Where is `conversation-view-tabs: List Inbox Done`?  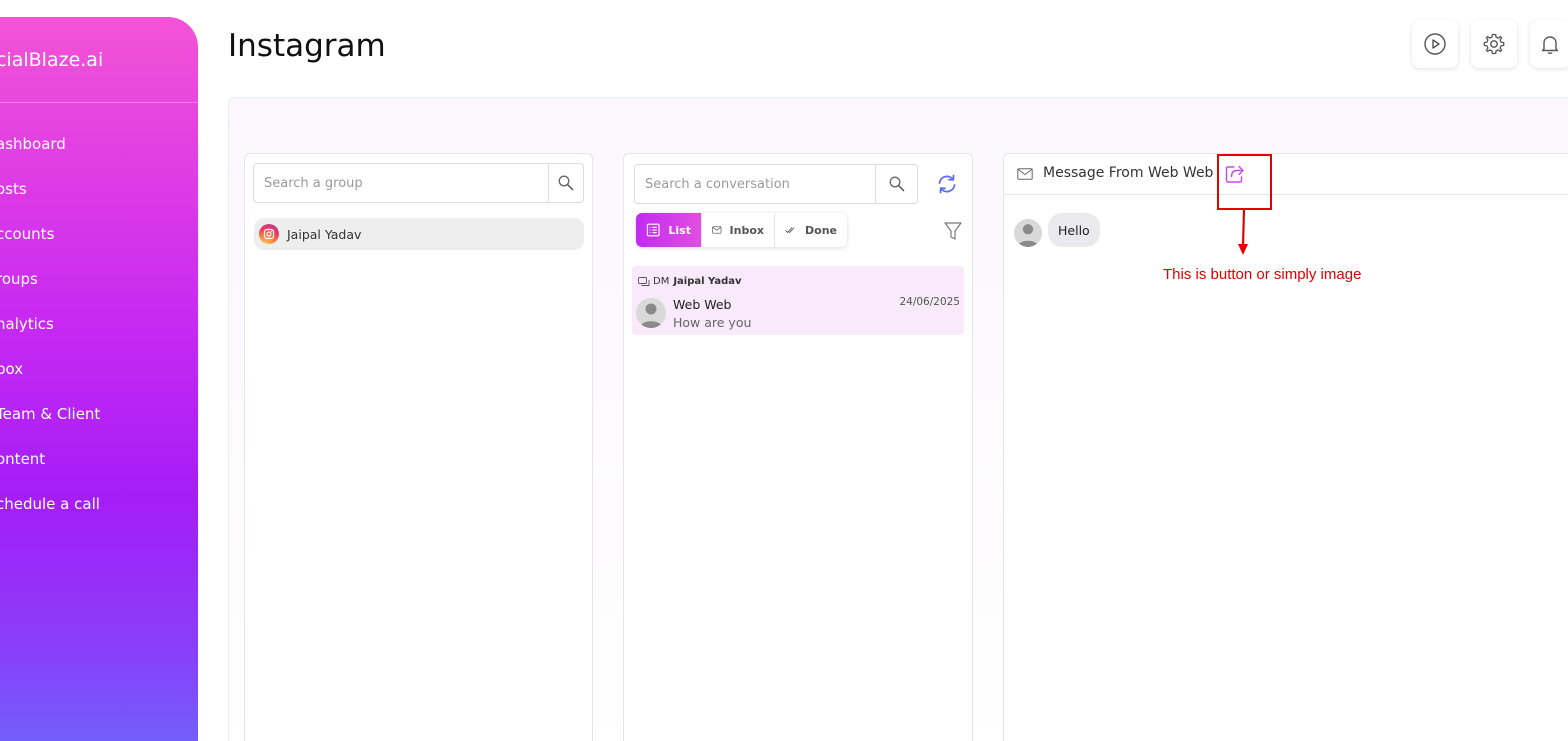
conversation-view-tabs: List Inbox Done is located at coordinates (741, 230).